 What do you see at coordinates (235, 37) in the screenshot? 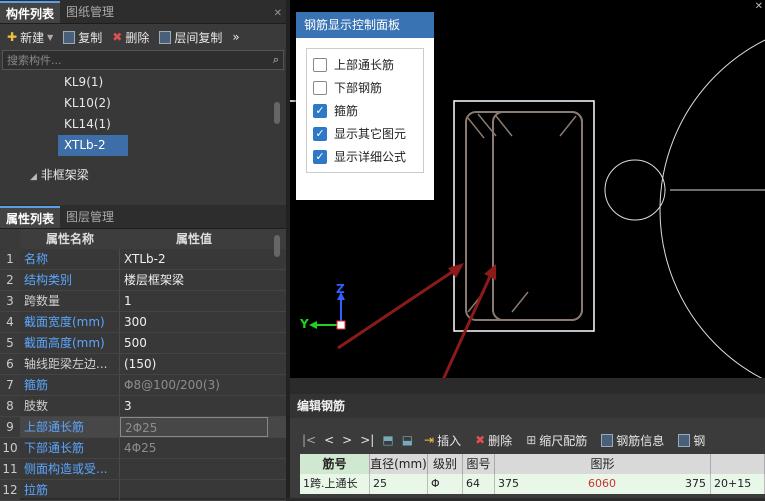
I see `toolbar-more-button: »` at bounding box center [235, 37].